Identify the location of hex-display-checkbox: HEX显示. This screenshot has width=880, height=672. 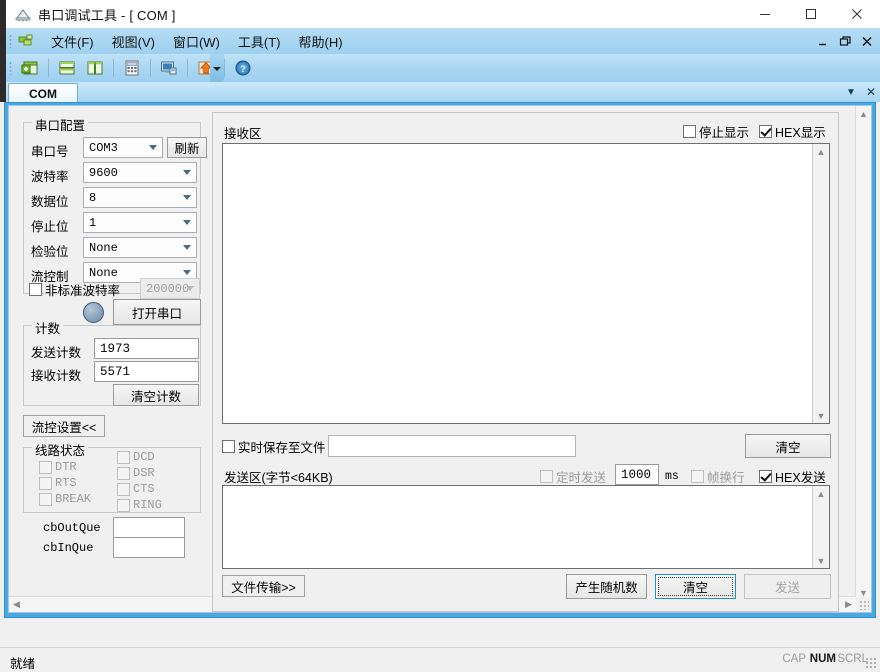
(792, 131).